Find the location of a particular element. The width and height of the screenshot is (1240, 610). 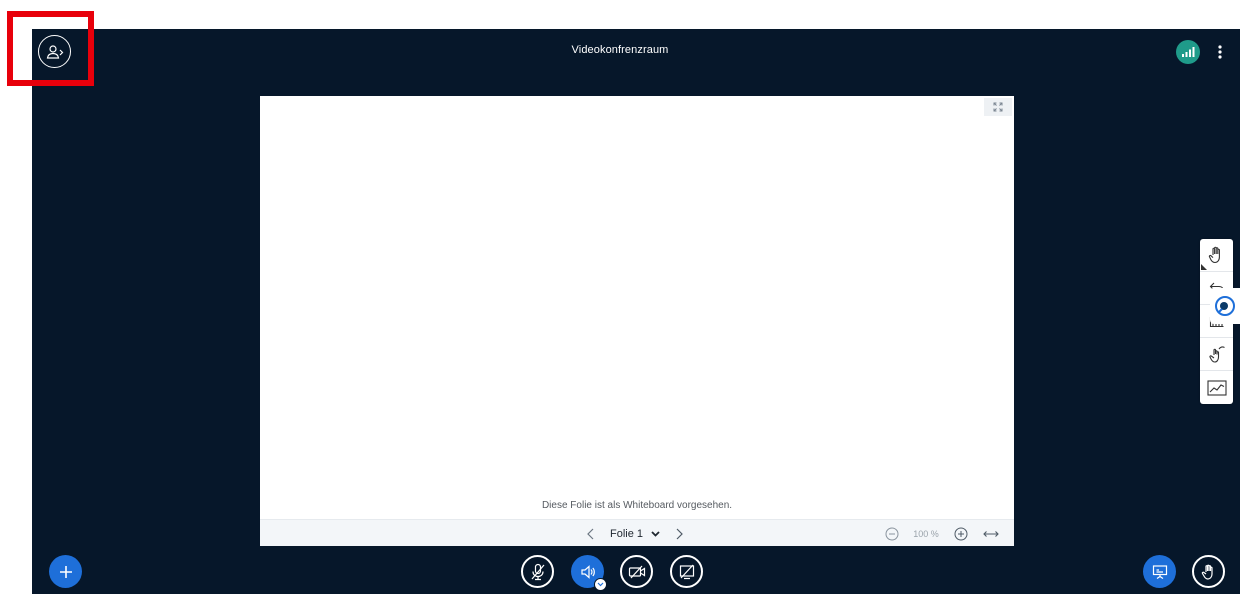

speaker-icon is located at coordinates (587, 571).